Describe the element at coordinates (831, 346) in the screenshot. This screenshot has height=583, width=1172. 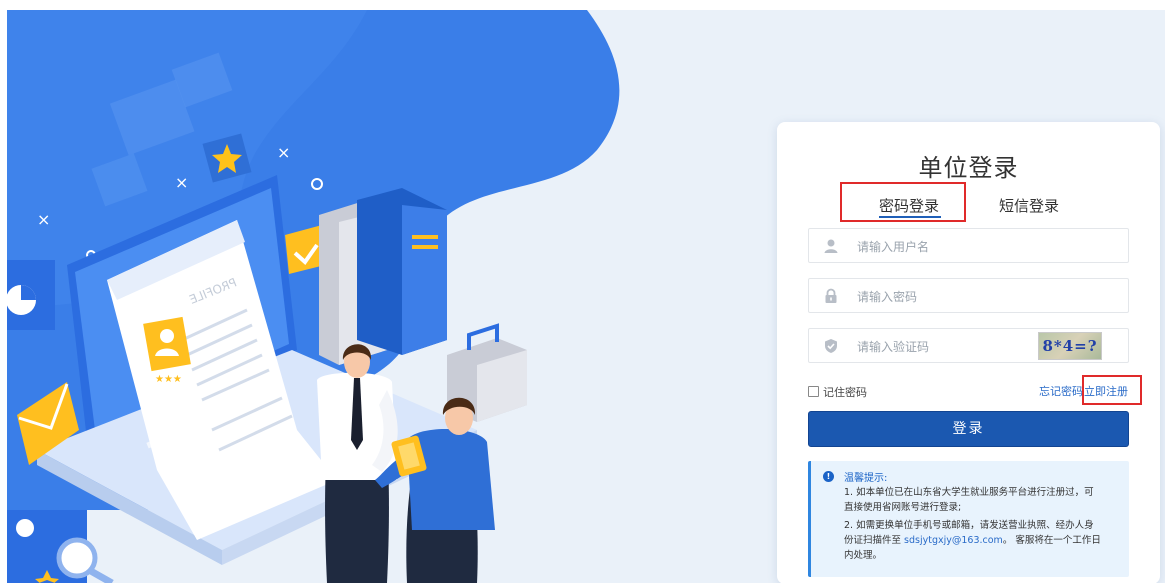
I see `shield-icon` at that location.